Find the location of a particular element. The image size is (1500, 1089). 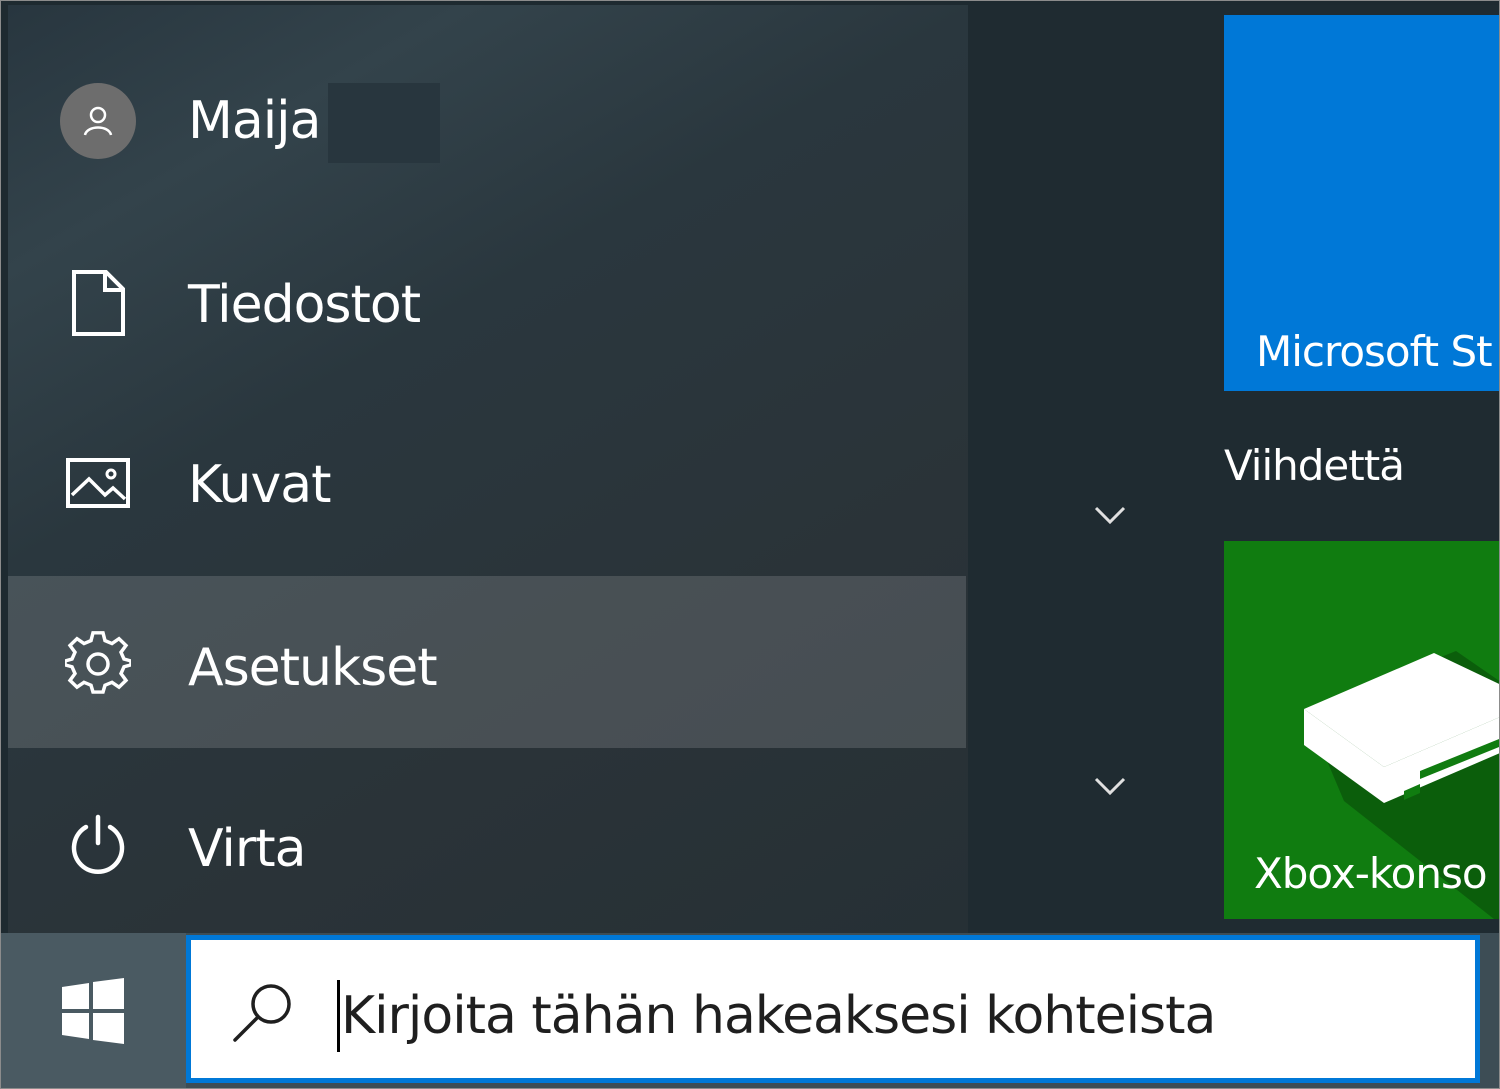

user-avatar is located at coordinates (98, 121).